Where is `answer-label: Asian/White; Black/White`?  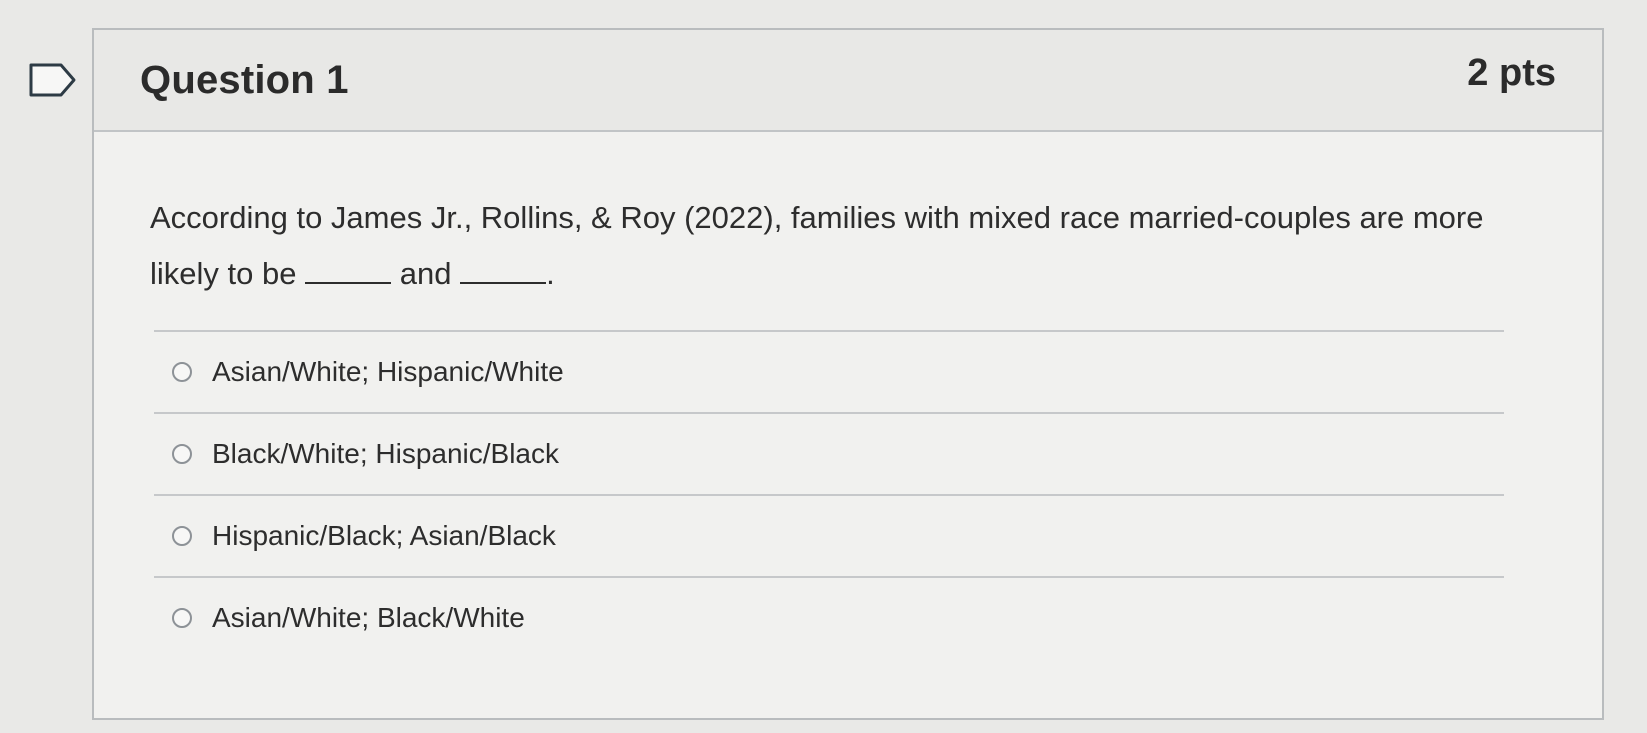
answer-label: Asian/White; Black/White is located at coordinates (368, 617).